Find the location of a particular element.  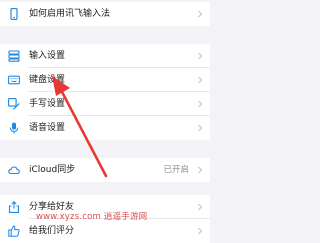

row-label: 键盘设置 is located at coordinates (47, 80).